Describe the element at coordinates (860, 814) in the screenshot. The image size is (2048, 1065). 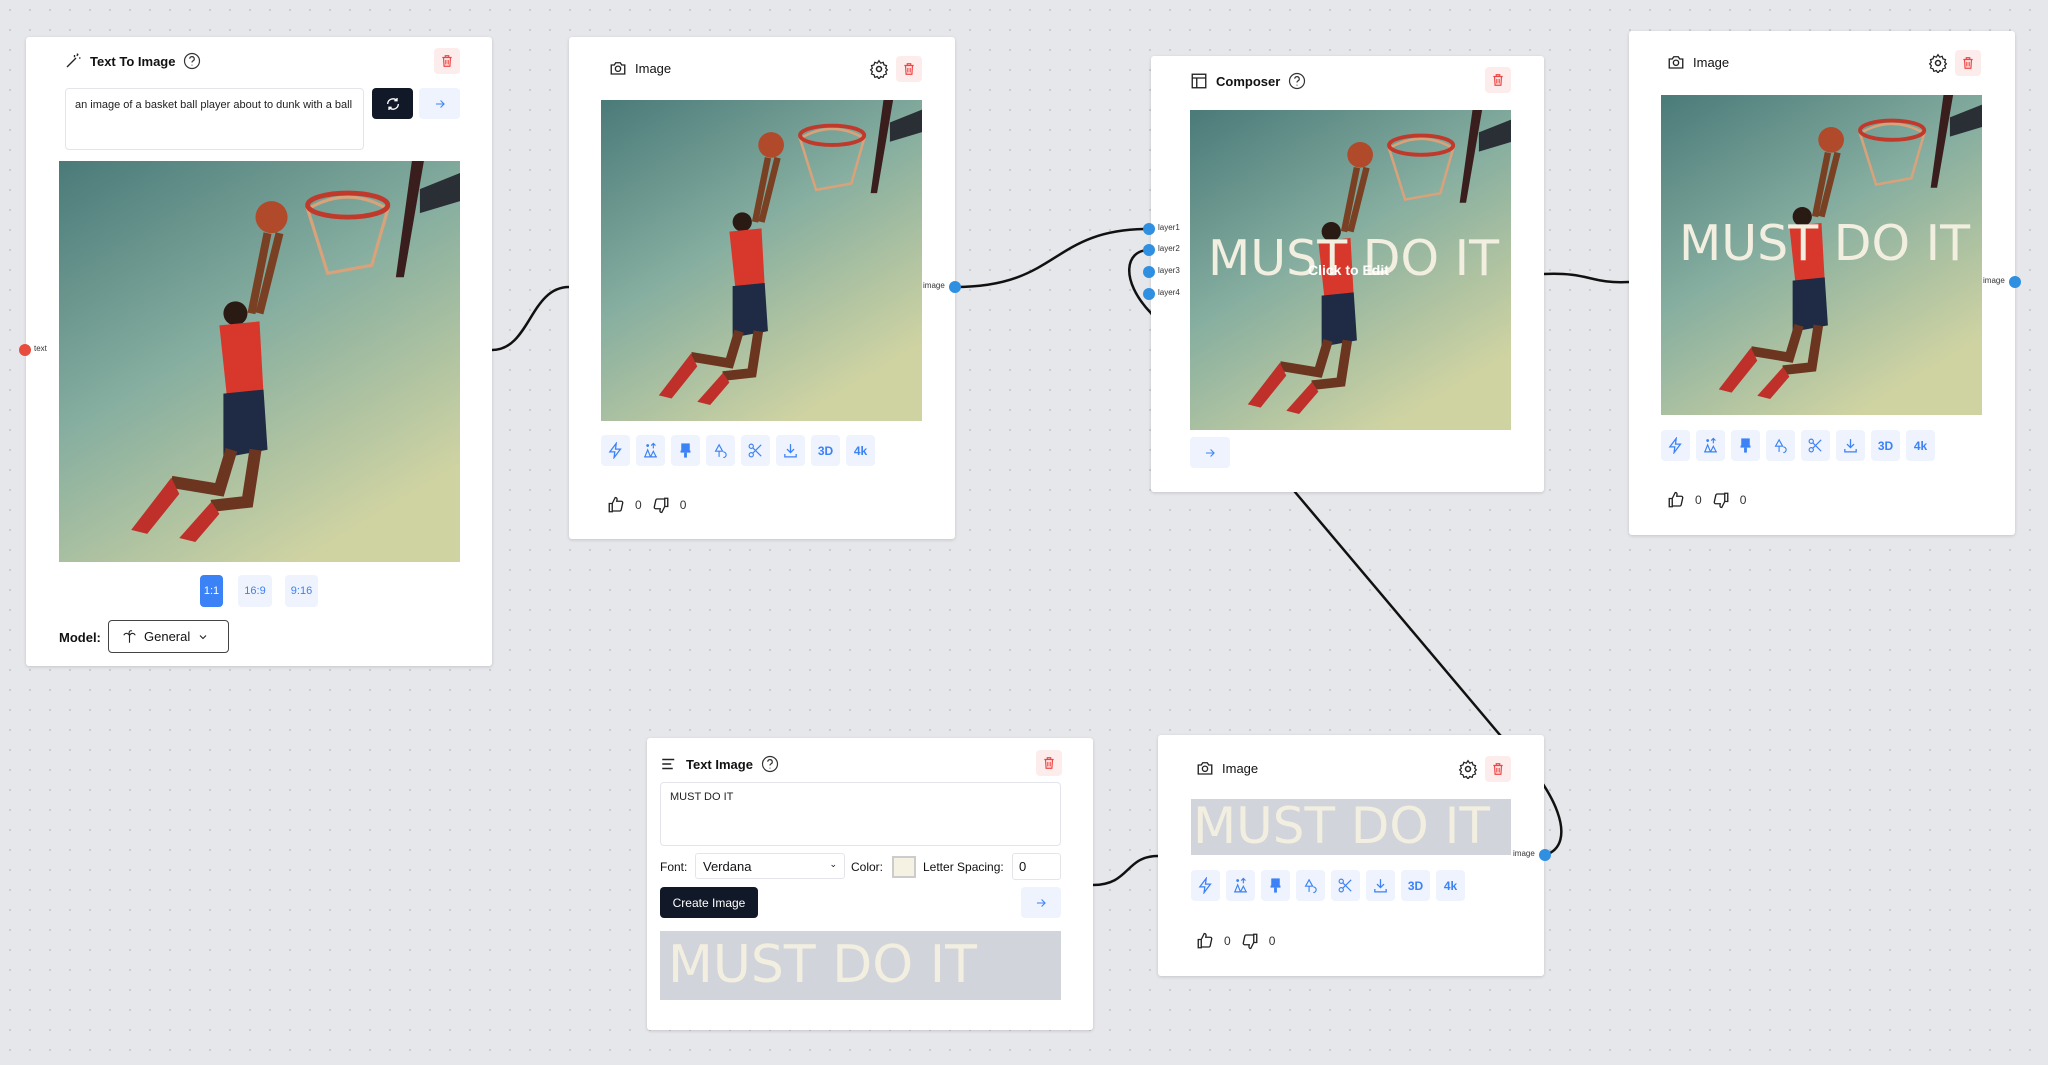
I see `text-input: MUST DO IT` at that location.